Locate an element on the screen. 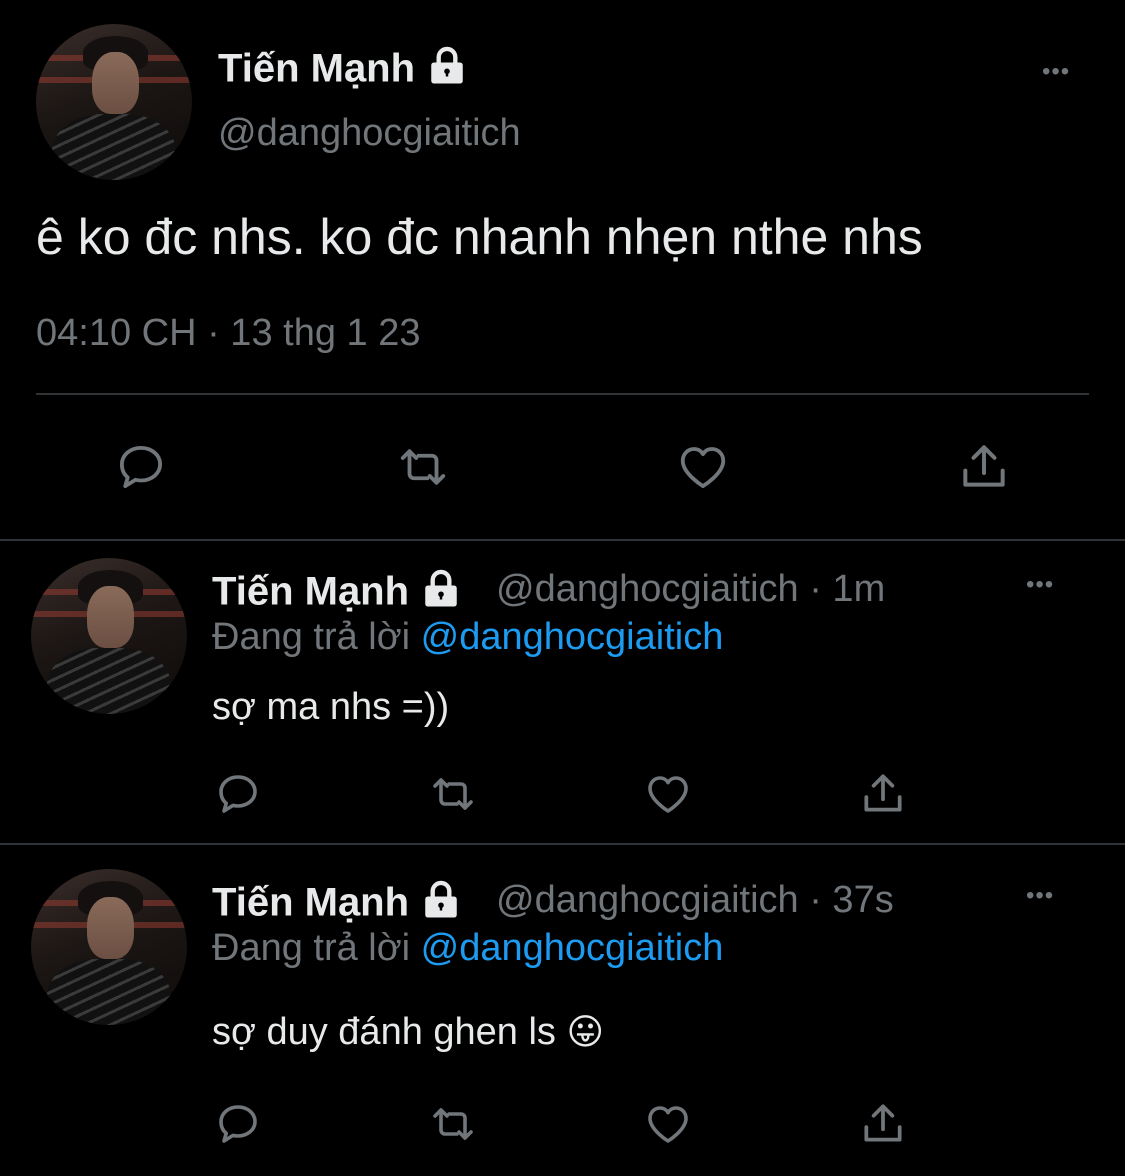  handle-time: @danghocgiaitich · 37s is located at coordinates (695, 900).